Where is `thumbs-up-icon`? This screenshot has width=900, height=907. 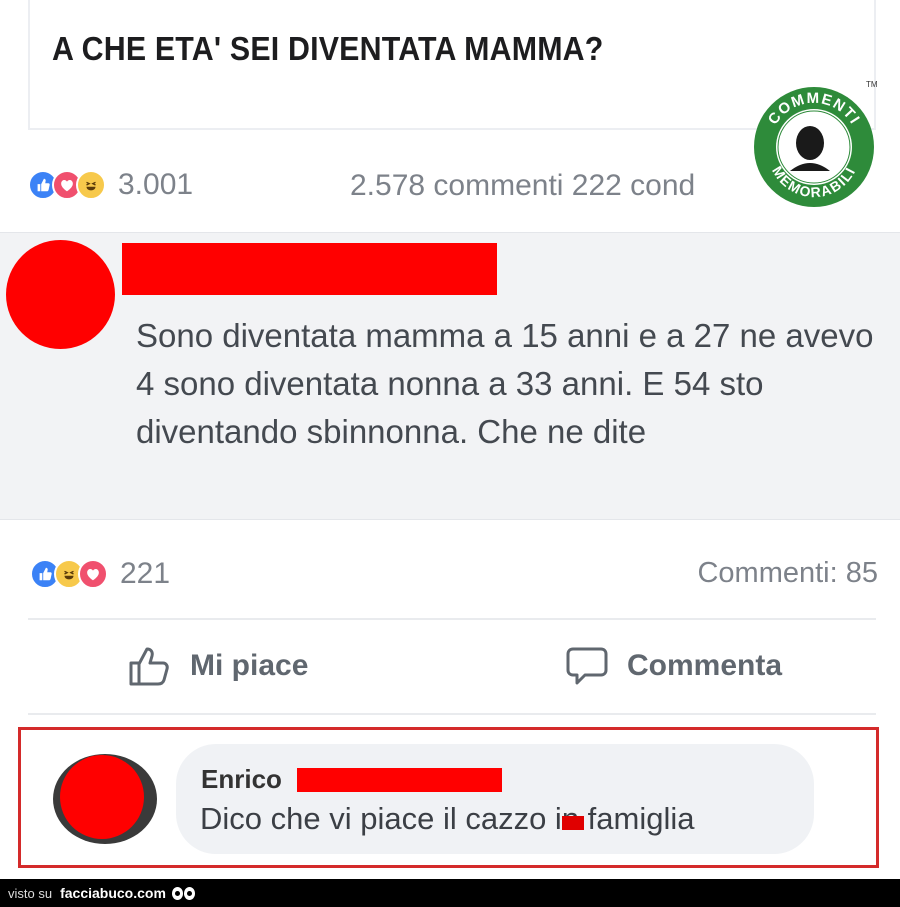
thumbs-up-icon is located at coordinates (149, 666).